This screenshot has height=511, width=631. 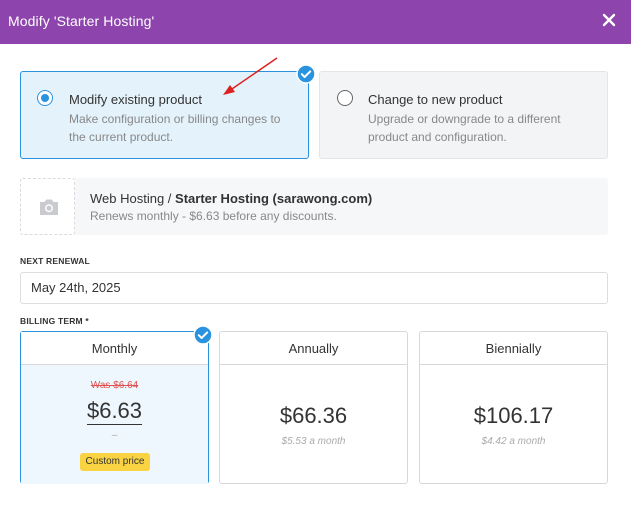 What do you see at coordinates (81, 21) in the screenshot?
I see `modal-title: Modify 'Starter Hosting'` at bounding box center [81, 21].